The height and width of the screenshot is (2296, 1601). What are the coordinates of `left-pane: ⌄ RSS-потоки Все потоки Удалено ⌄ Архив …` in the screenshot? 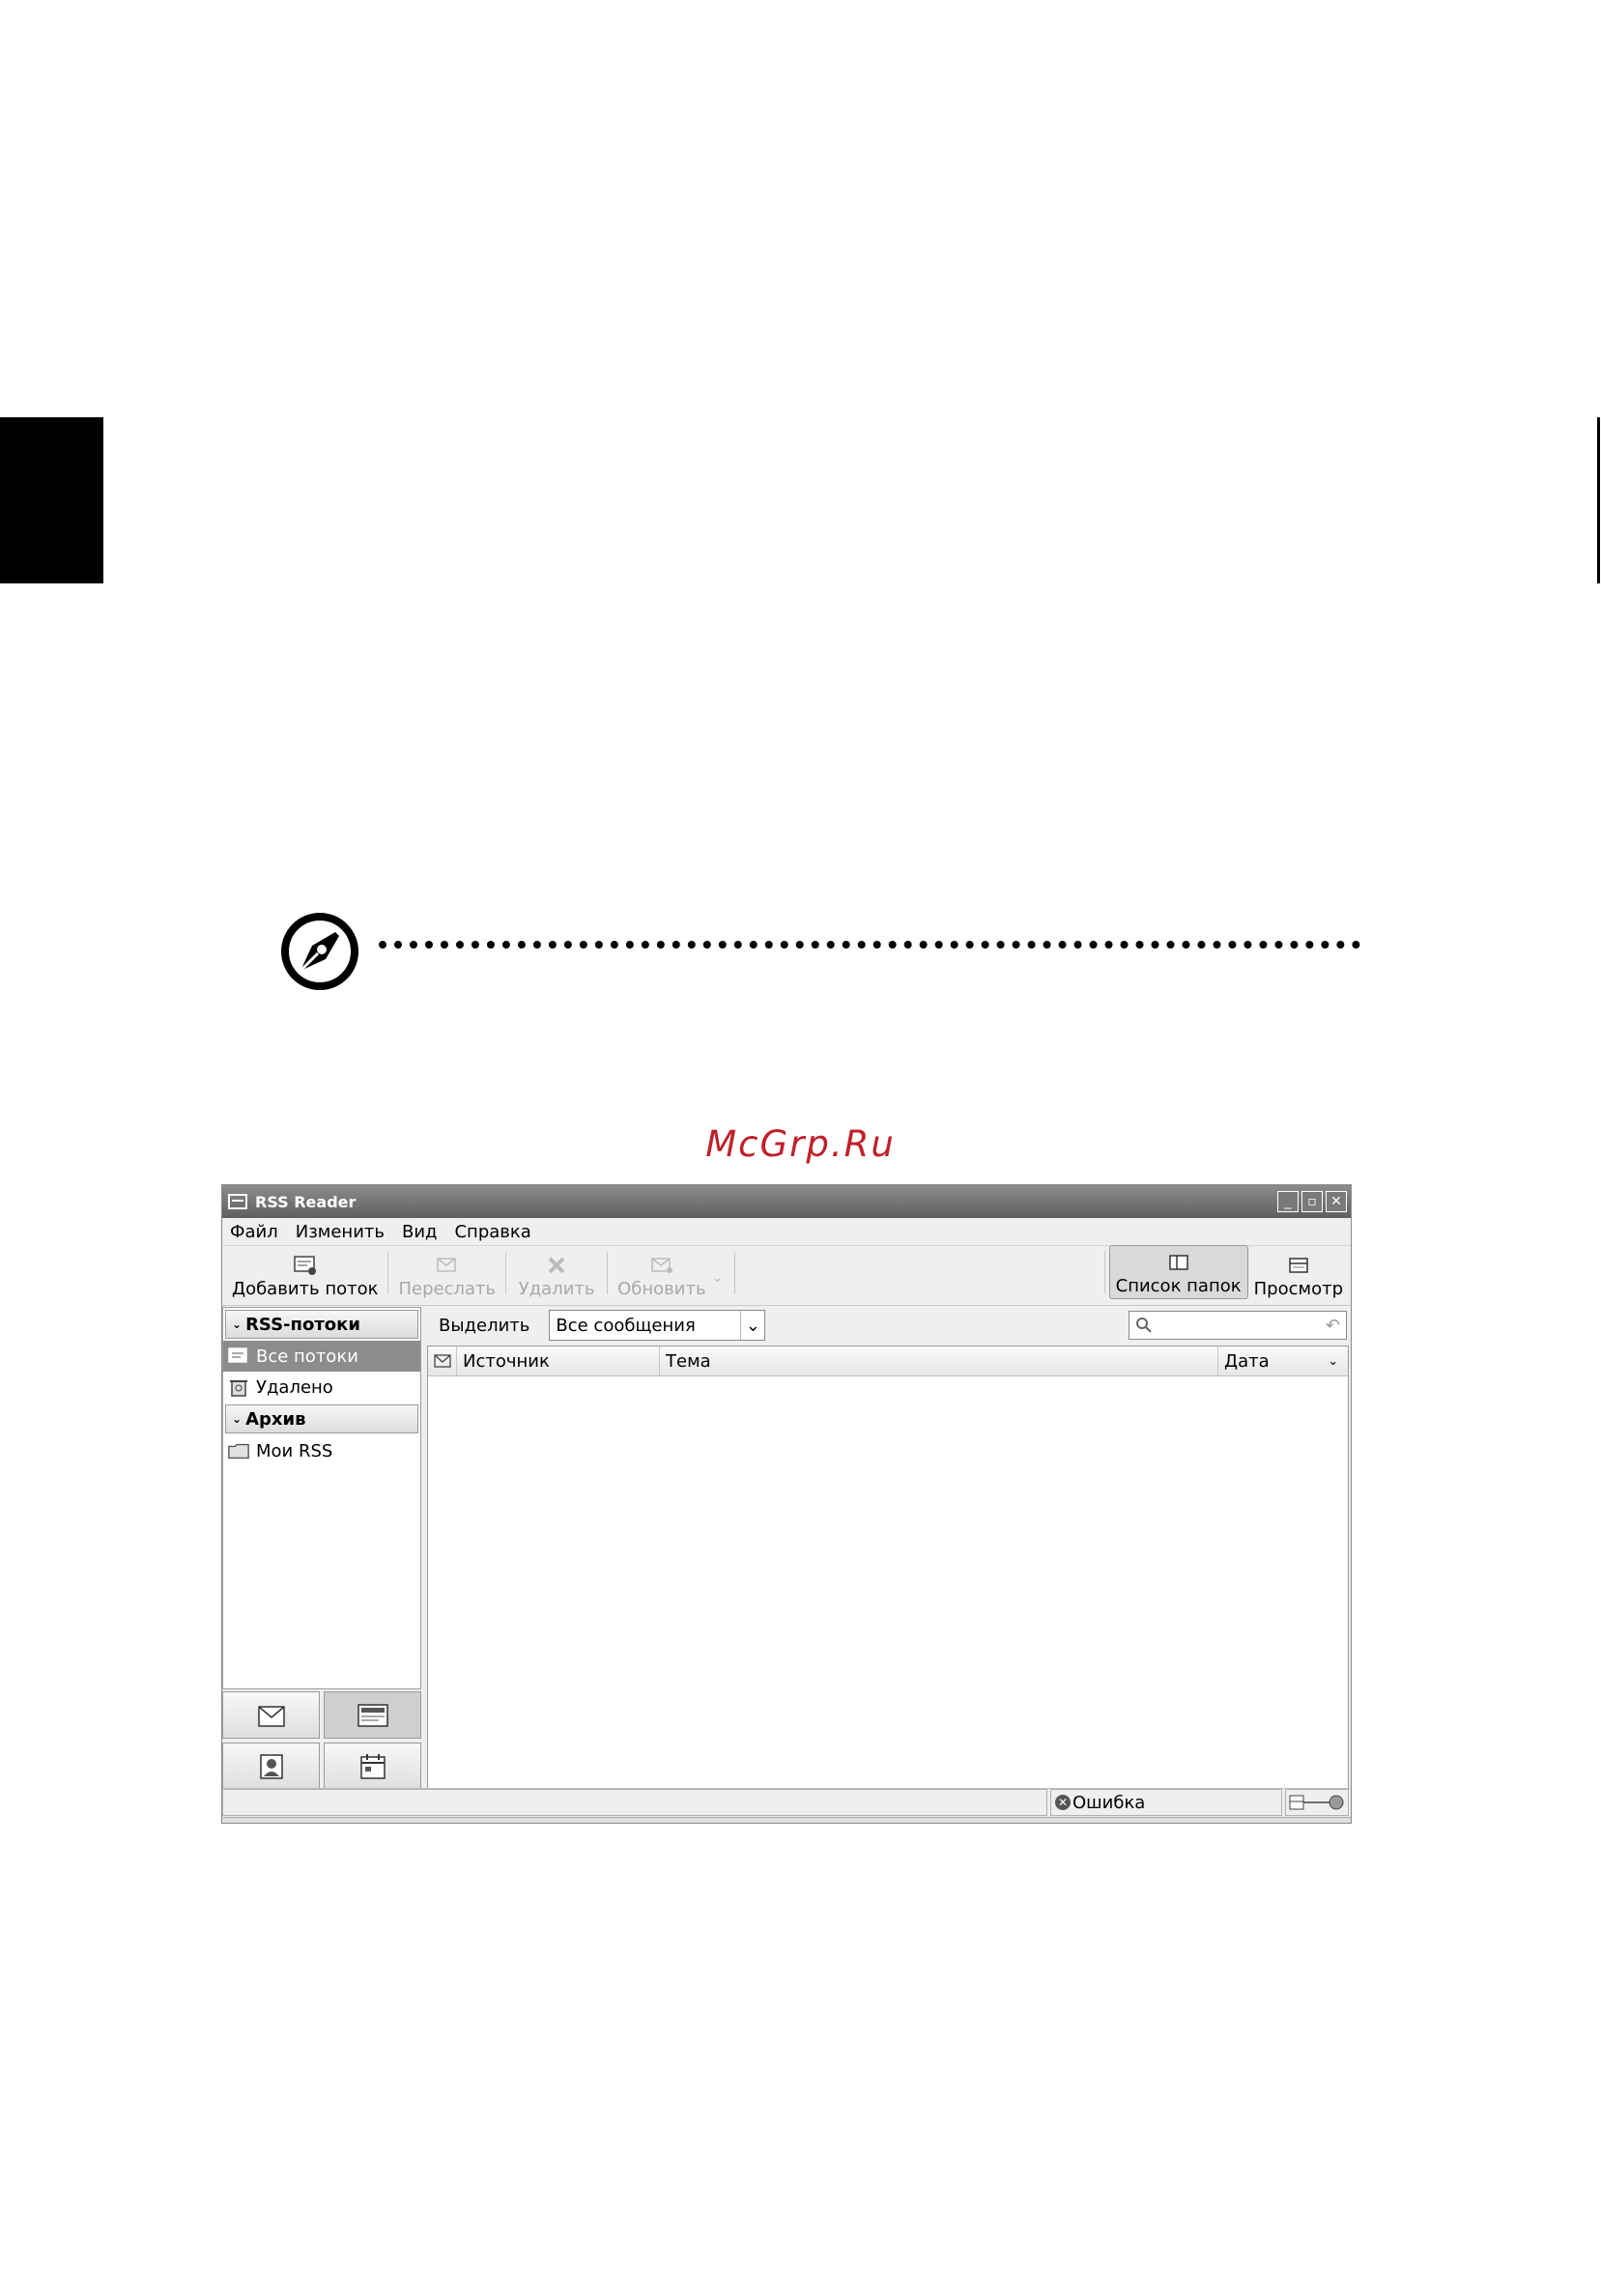 It's located at (321, 1548).